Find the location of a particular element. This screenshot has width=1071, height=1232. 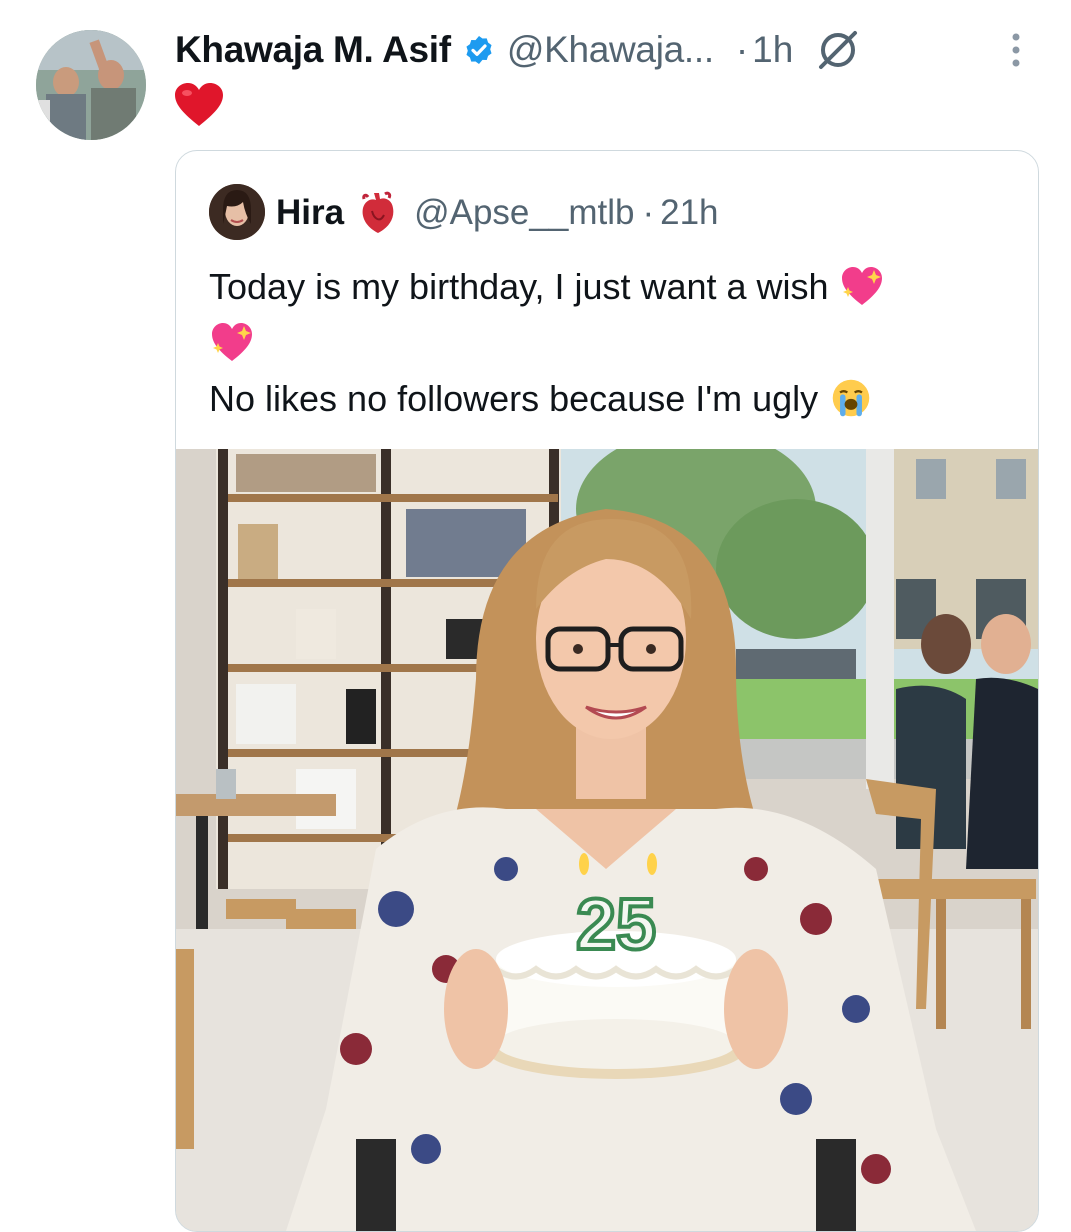

quoted-tweet-time: 21h is located at coordinates (689, 213).